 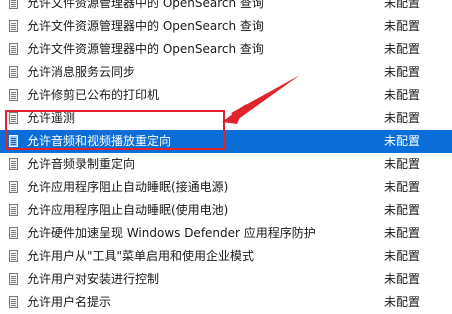 I want to click on policy-name: 允许音频和视频播放重定向, so click(x=99, y=141).